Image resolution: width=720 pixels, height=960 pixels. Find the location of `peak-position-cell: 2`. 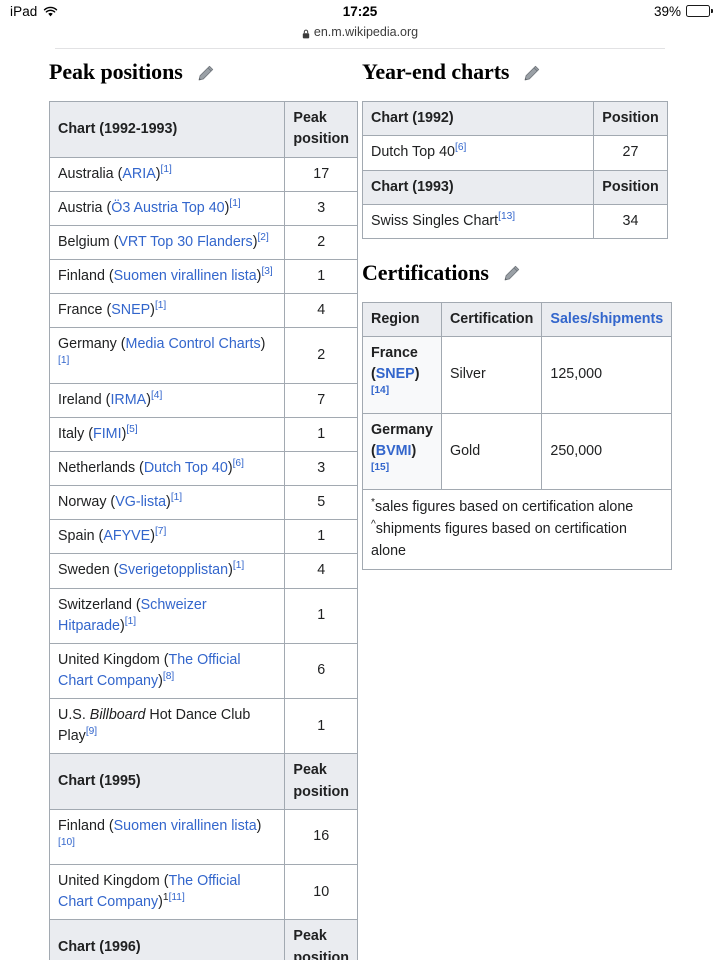

peak-position-cell: 2 is located at coordinates (321, 242).